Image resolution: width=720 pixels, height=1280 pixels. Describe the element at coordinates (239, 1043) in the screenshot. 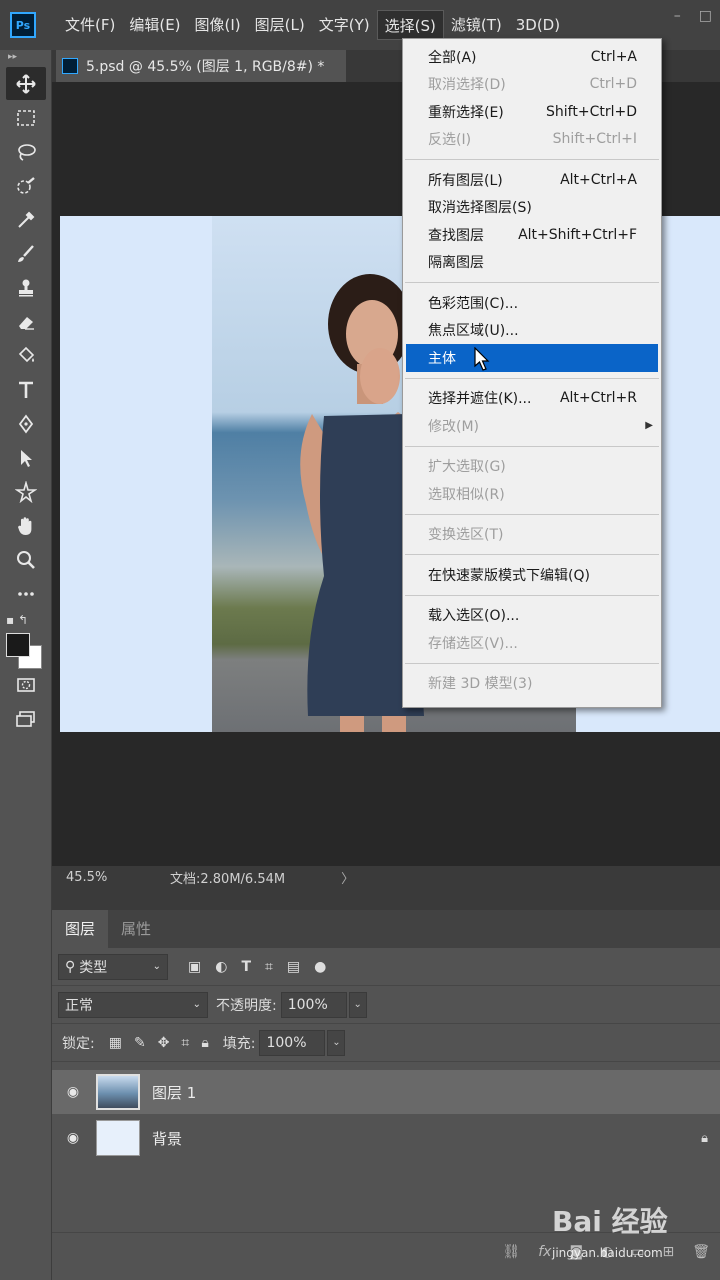

I see `fill-label: 填充:` at that location.